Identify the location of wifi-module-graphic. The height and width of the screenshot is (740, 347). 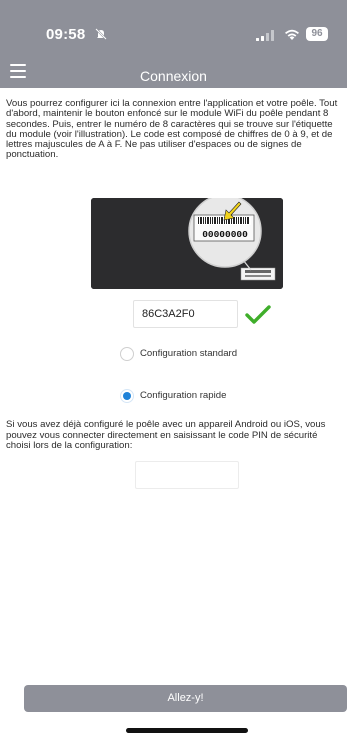
(187, 243).